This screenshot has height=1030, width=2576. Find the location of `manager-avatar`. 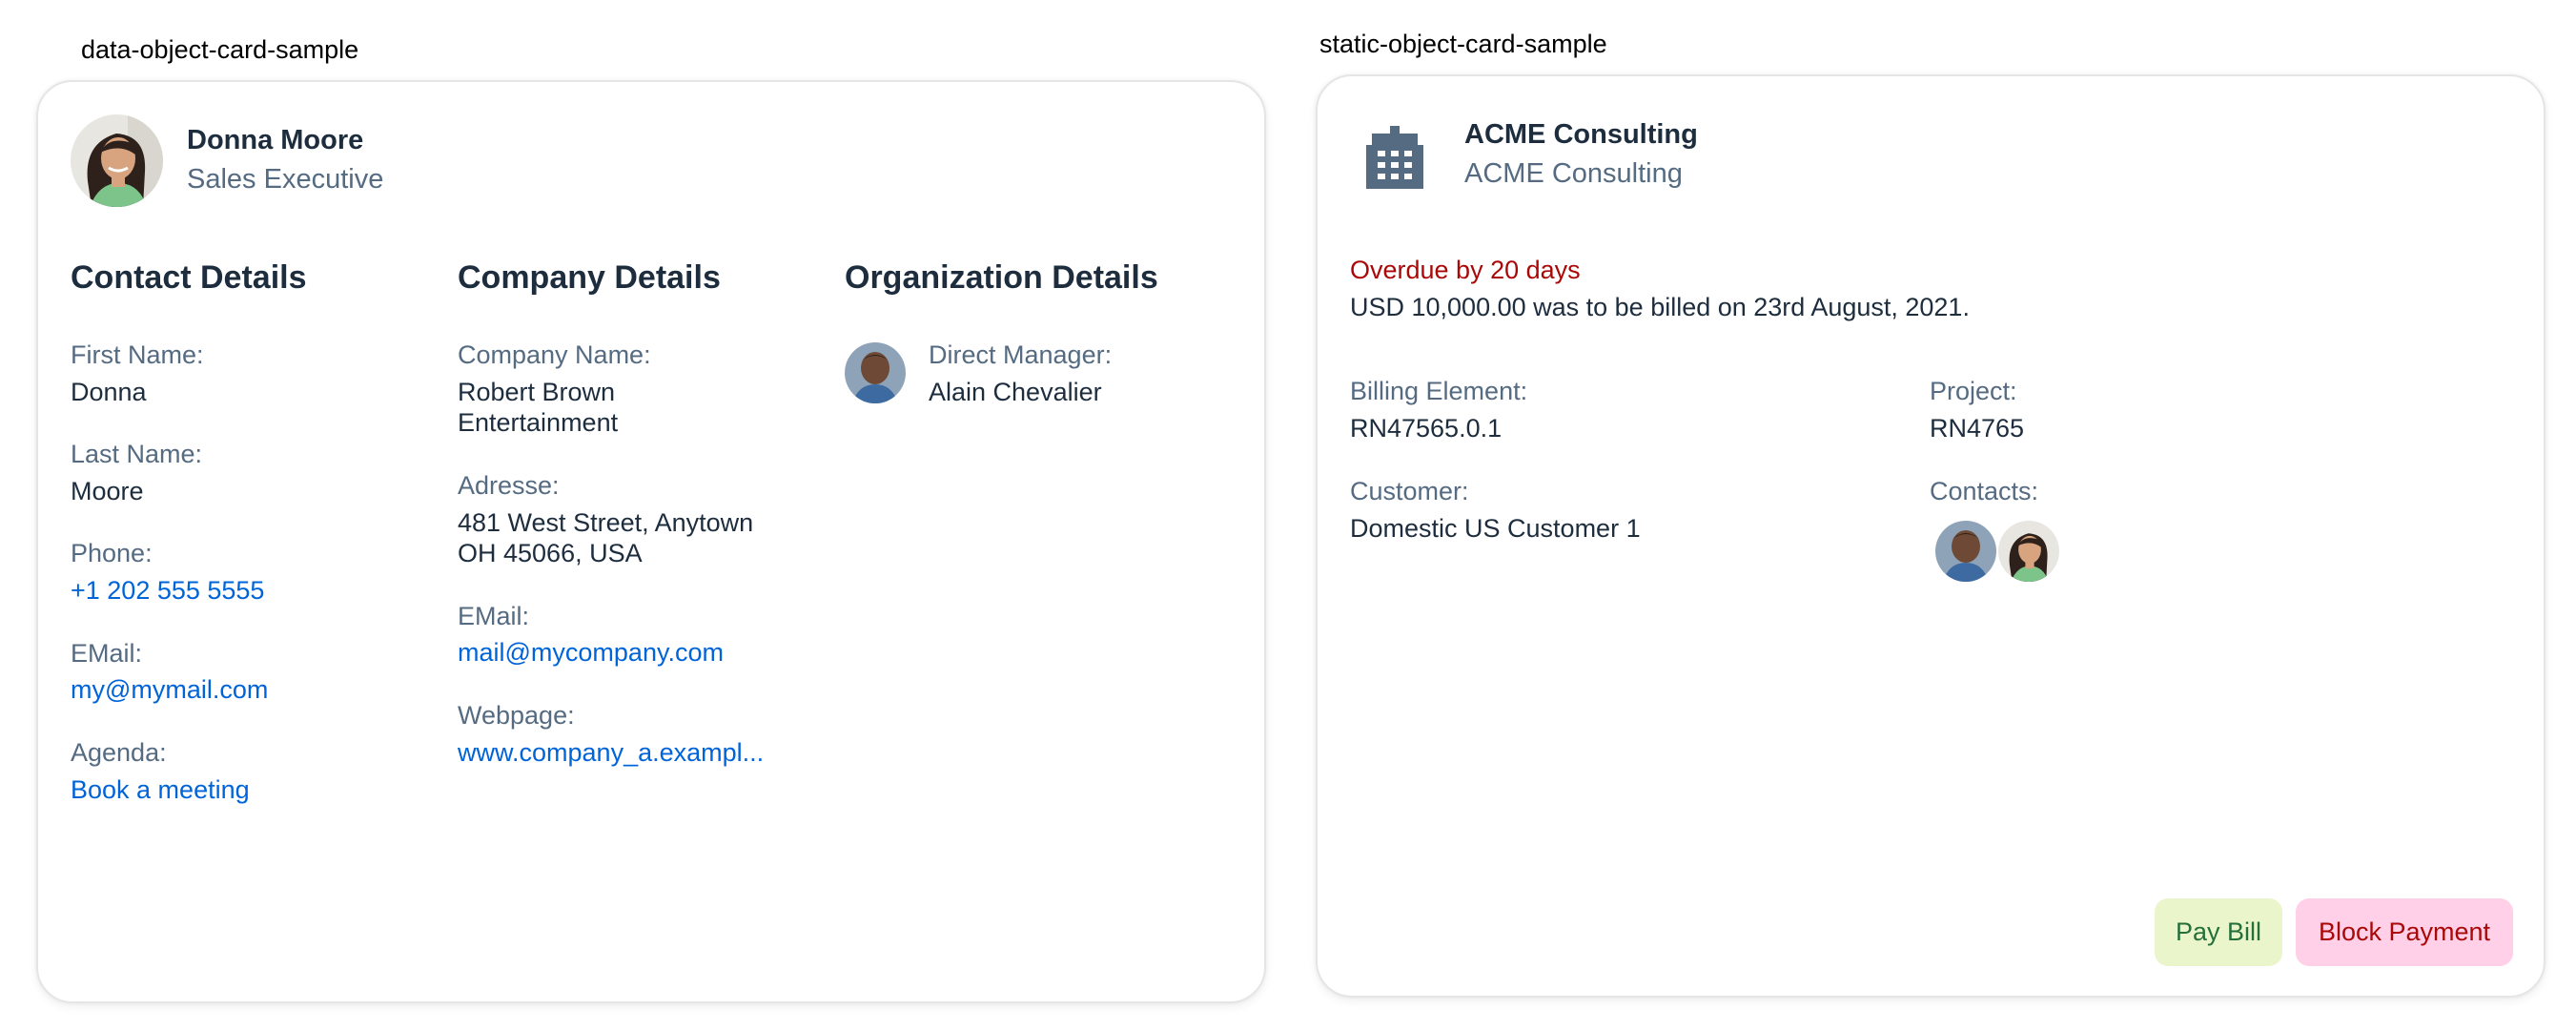

manager-avatar is located at coordinates (875, 372).